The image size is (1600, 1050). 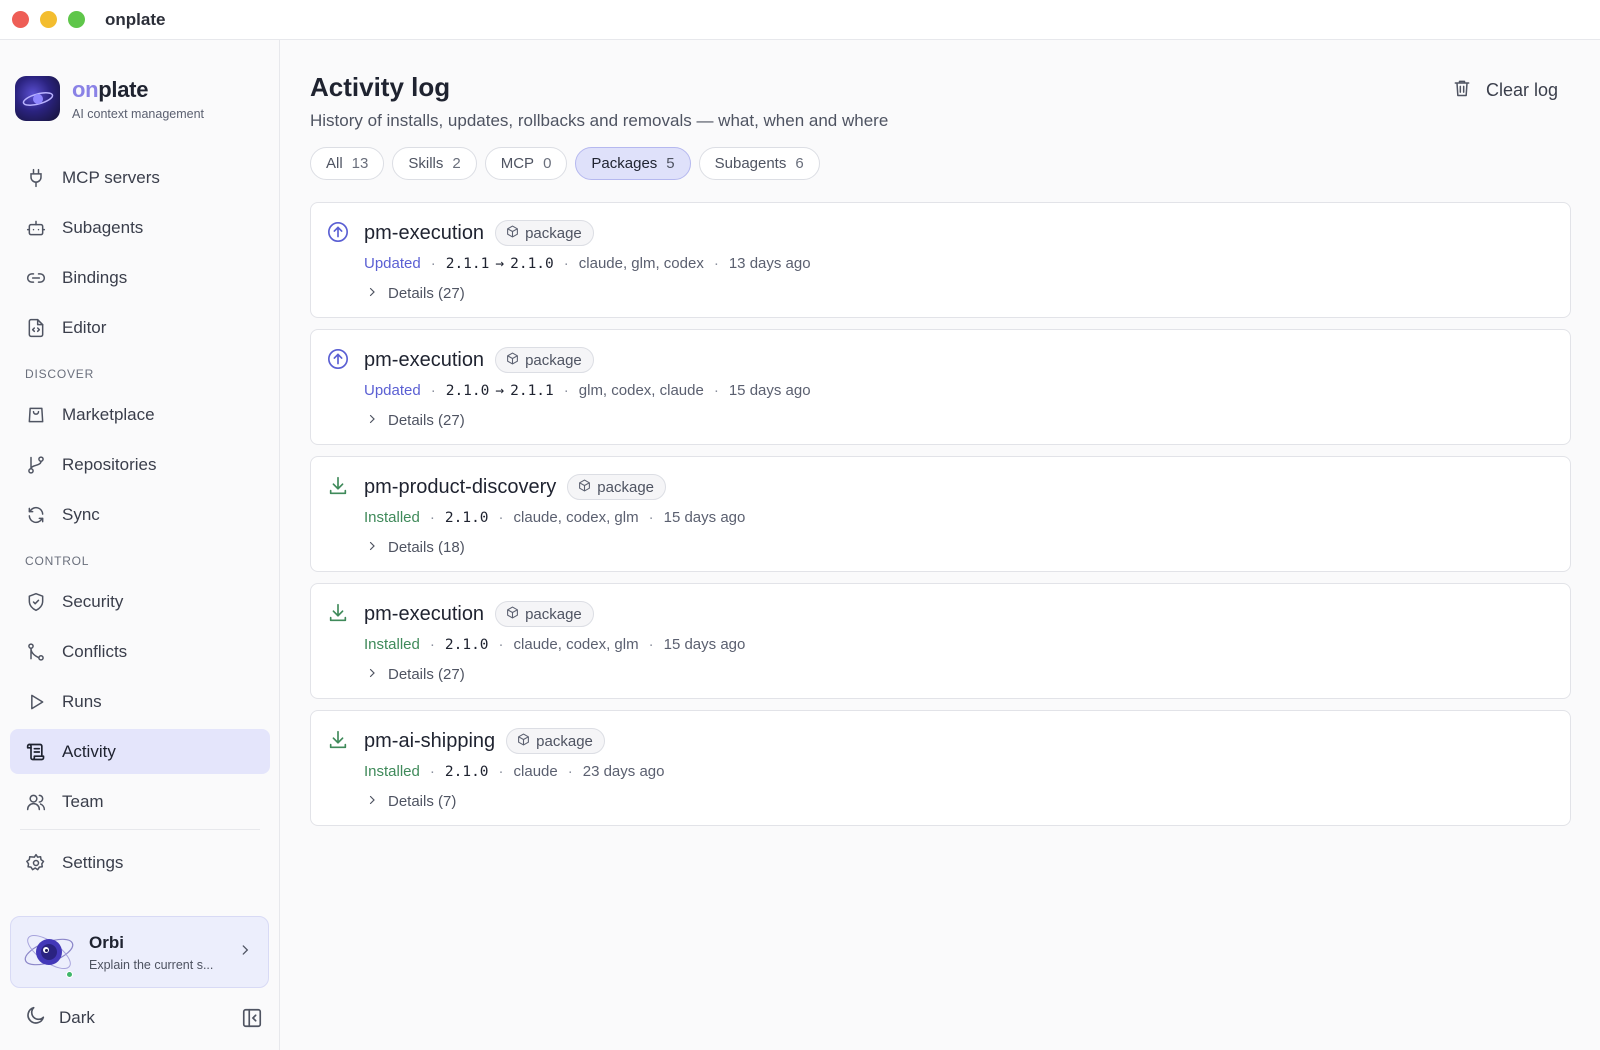 I want to click on moon-icon, so click(x=36, y=1017).